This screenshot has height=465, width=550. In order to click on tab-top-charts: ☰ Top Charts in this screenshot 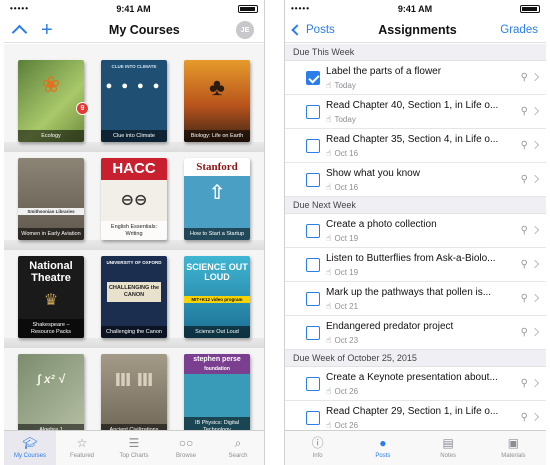, I will do `click(134, 448)`.